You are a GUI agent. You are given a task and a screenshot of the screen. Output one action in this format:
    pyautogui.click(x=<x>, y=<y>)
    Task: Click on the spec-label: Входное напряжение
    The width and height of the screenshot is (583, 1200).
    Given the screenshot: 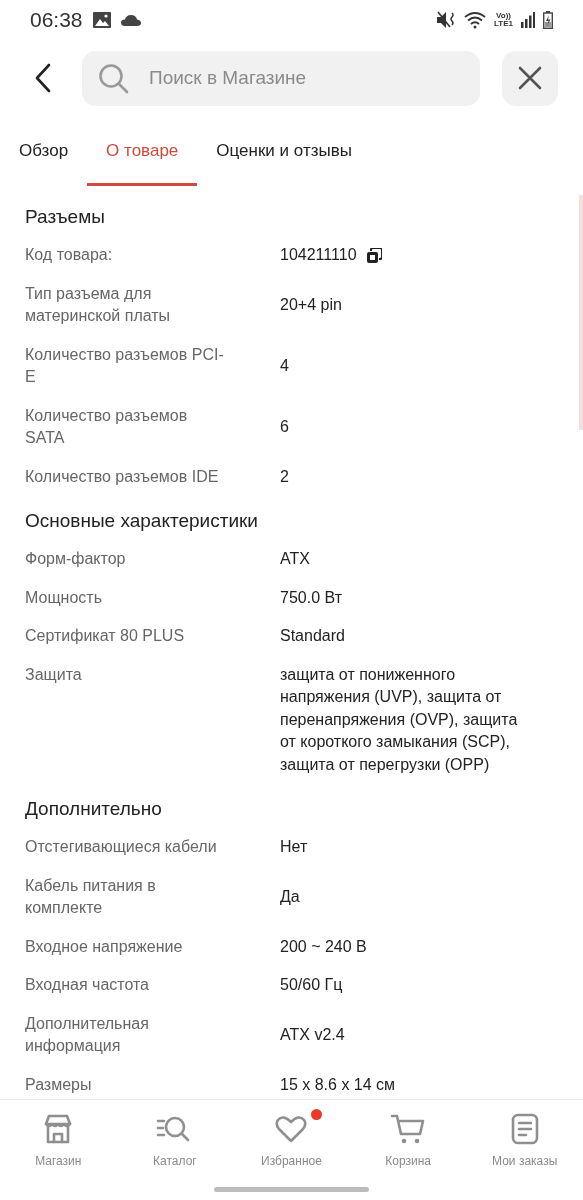 What is the action you would take?
    pyautogui.click(x=104, y=946)
    